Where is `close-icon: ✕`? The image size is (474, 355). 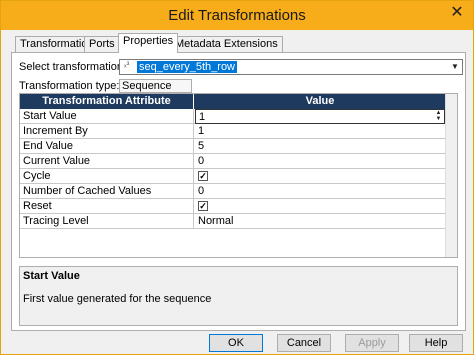
close-icon: ✕ is located at coordinates (457, 14).